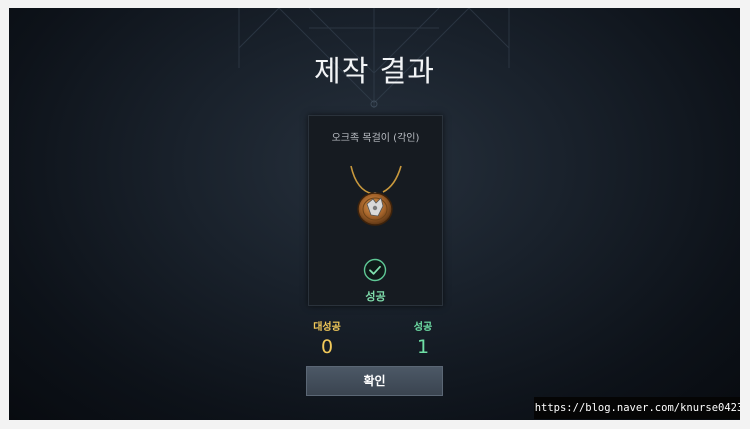 The image size is (750, 429). I want to click on success-stat: 성공 1, so click(423, 338).